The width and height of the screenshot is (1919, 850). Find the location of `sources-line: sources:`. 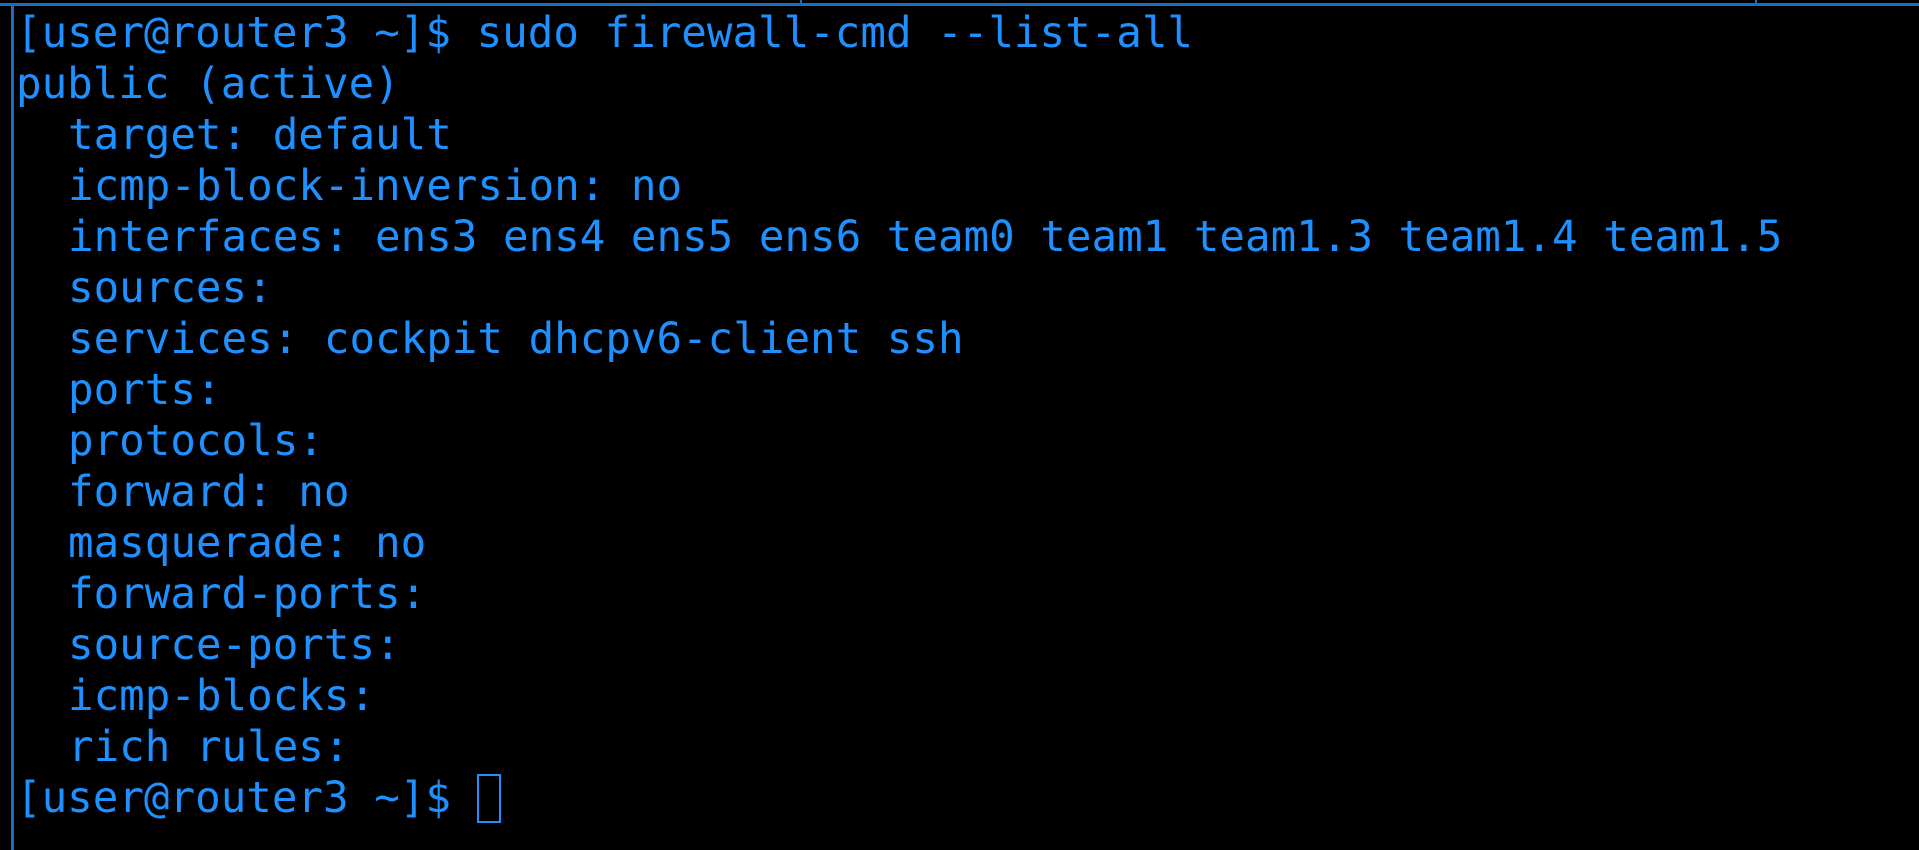

sources-line: sources: is located at coordinates (170, 288).